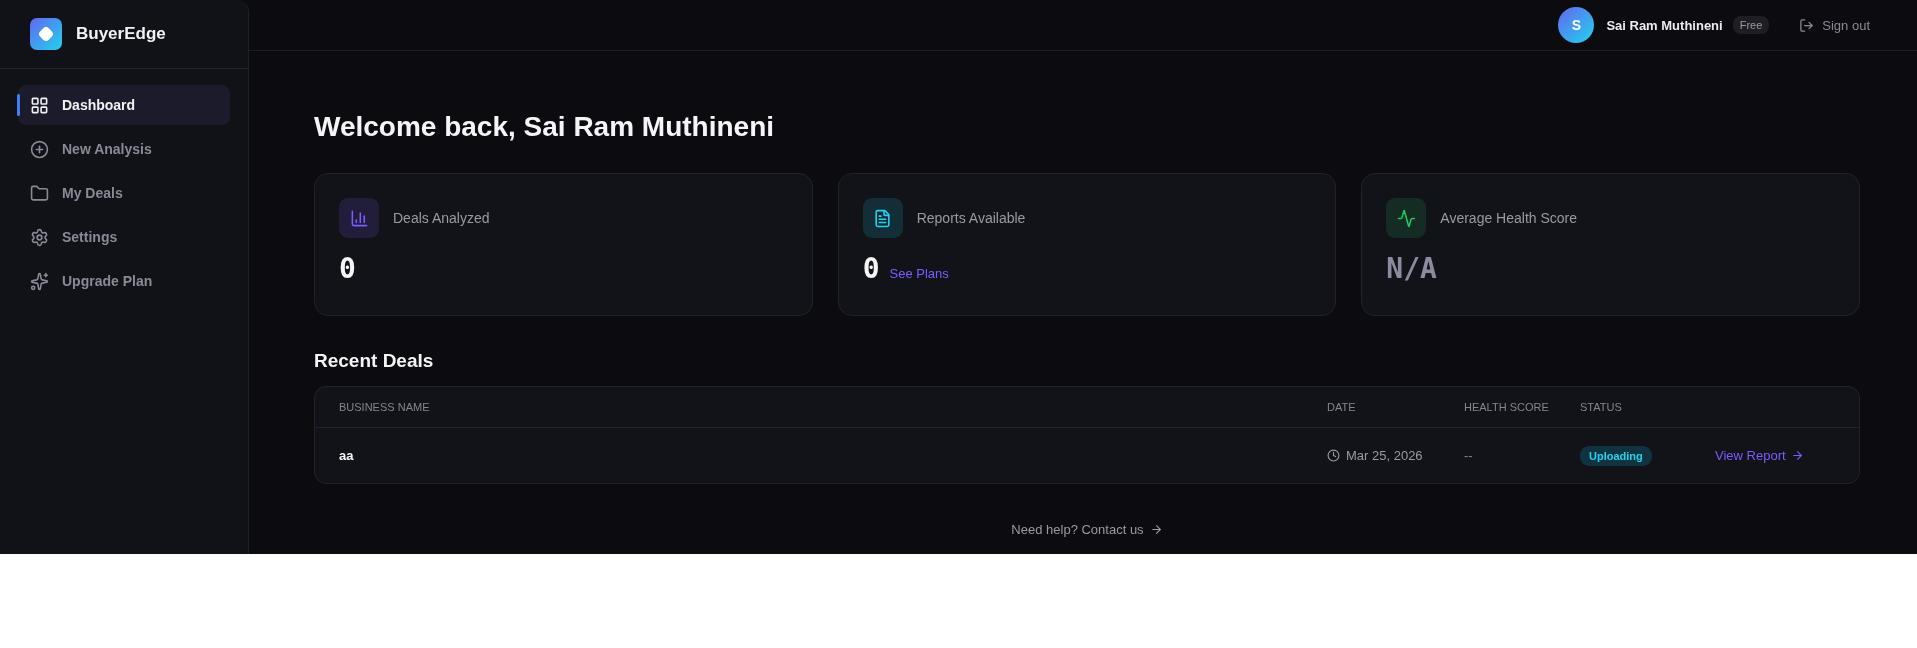  Describe the element at coordinates (124, 193) in the screenshot. I see `nav-item: My Deals` at that location.